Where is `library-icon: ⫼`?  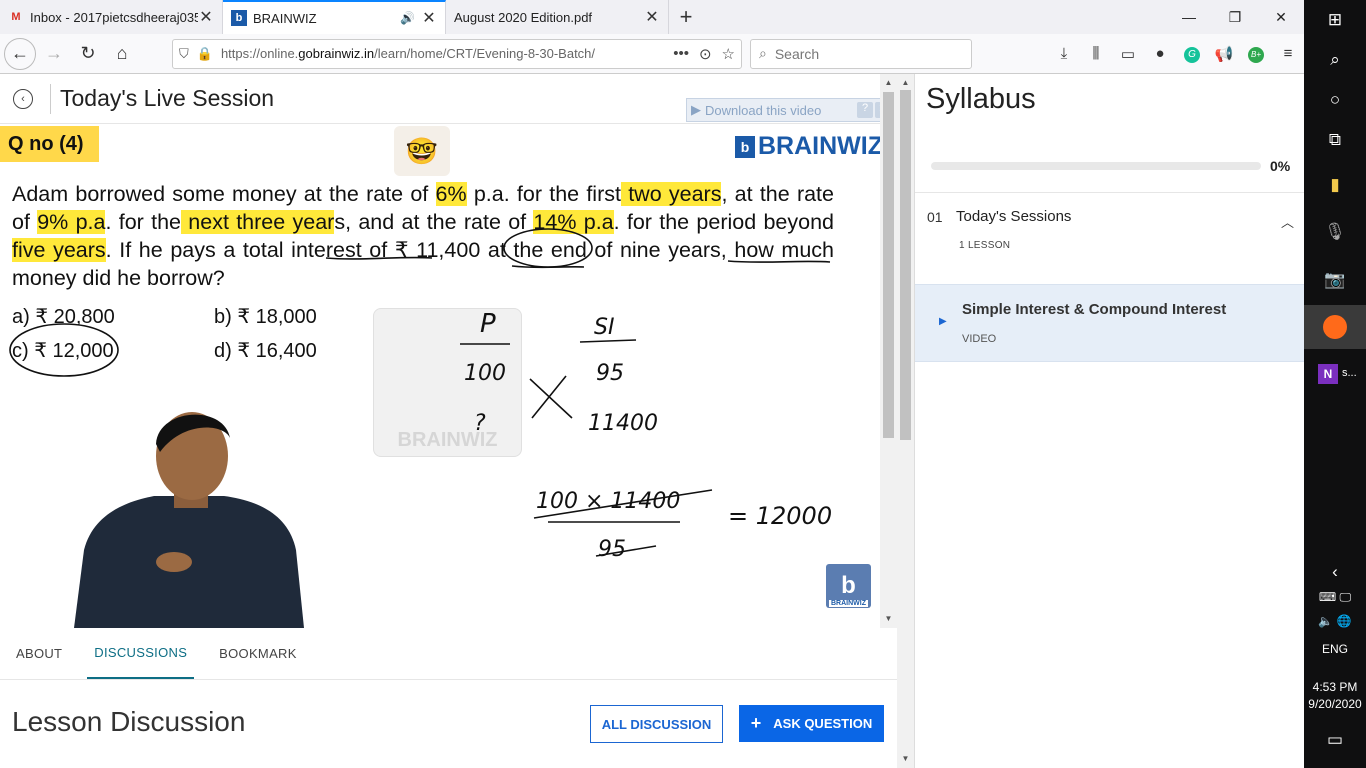 library-icon: ⫼ is located at coordinates (1096, 53).